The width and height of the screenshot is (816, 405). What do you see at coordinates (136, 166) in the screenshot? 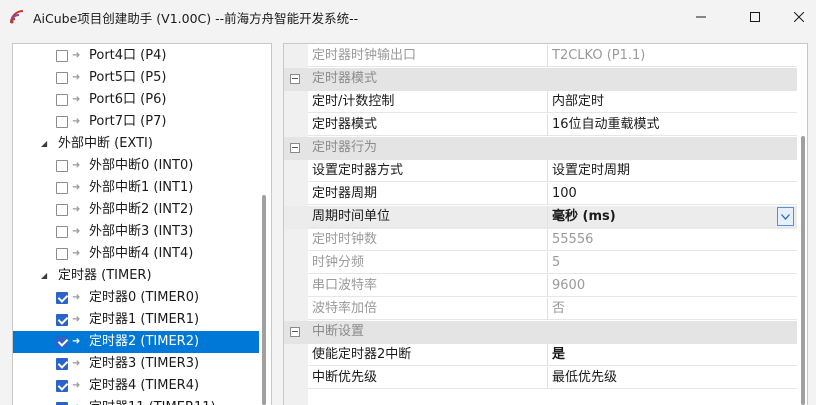
I see `tree-item-int0: ➜ 外部中断0 (INT0)` at bounding box center [136, 166].